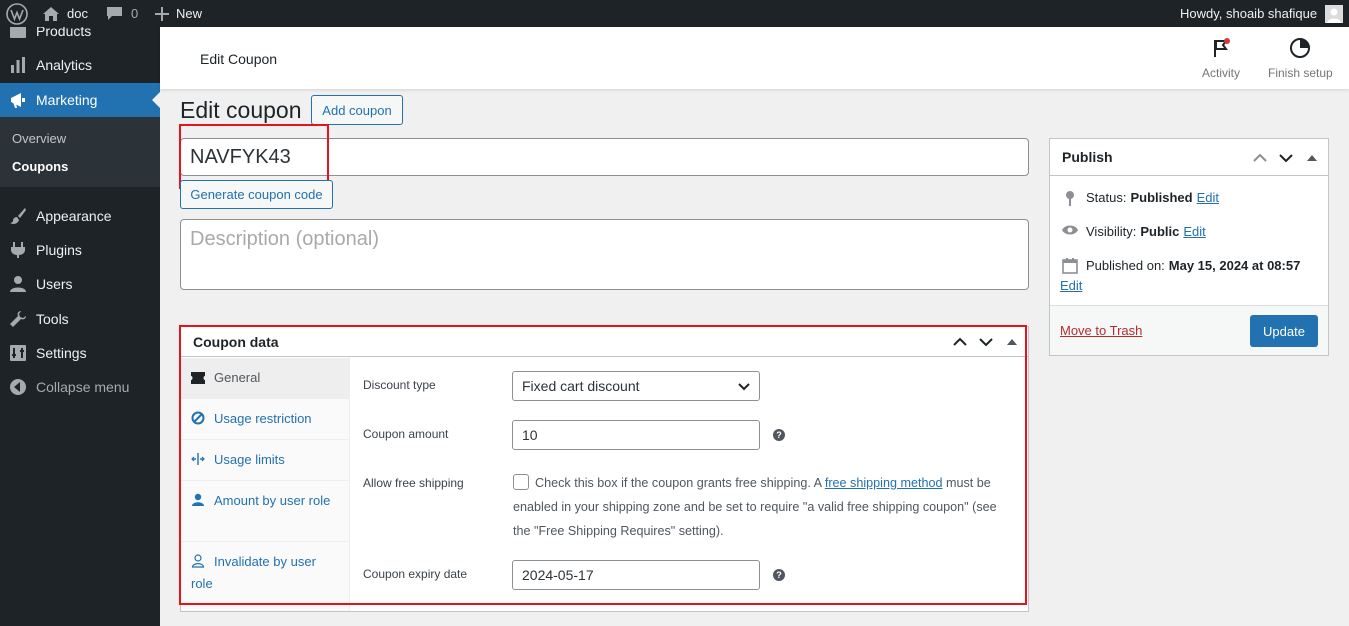  Describe the element at coordinates (39, 138) in the screenshot. I see `submenu-item-overview: Overview` at that location.